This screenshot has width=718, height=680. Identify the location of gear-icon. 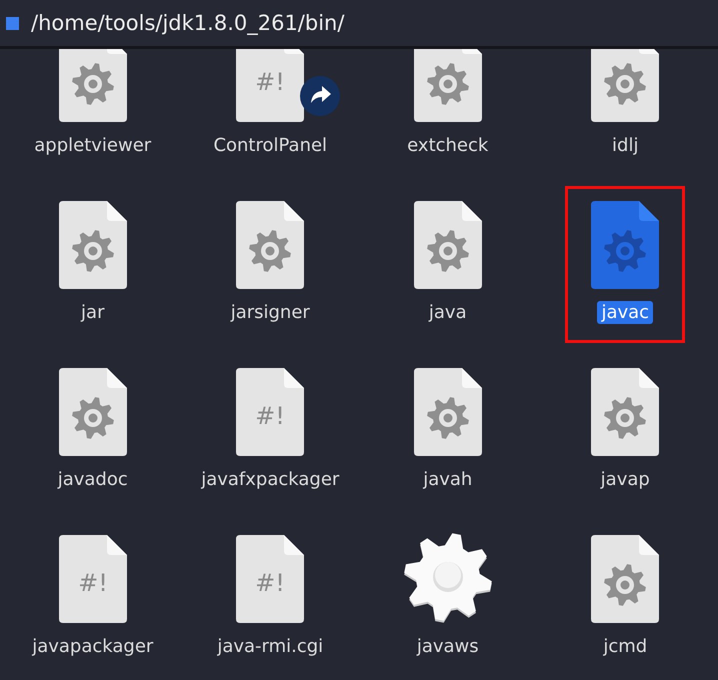
(448, 577).